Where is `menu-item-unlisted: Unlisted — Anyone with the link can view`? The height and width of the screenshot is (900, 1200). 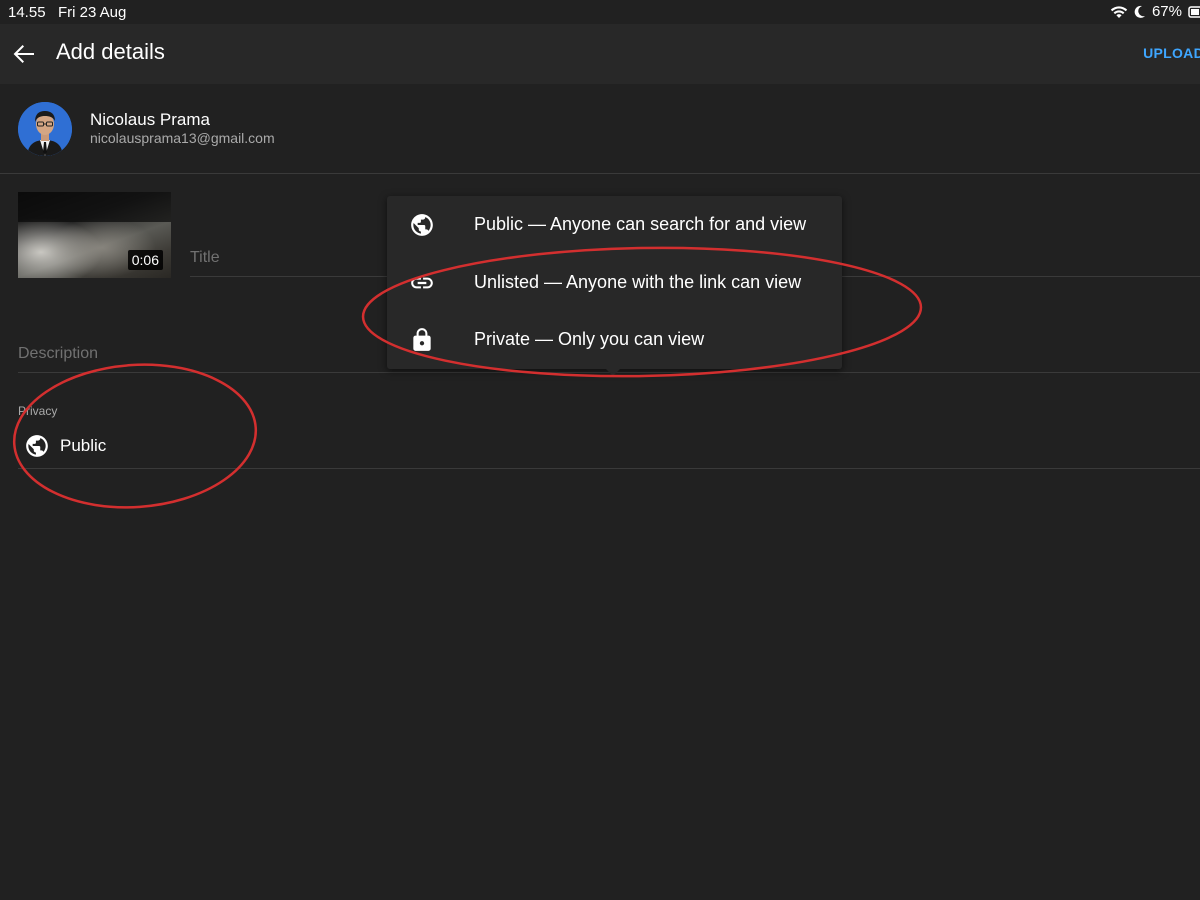 menu-item-unlisted: Unlisted — Anyone with the link can view is located at coordinates (614, 282).